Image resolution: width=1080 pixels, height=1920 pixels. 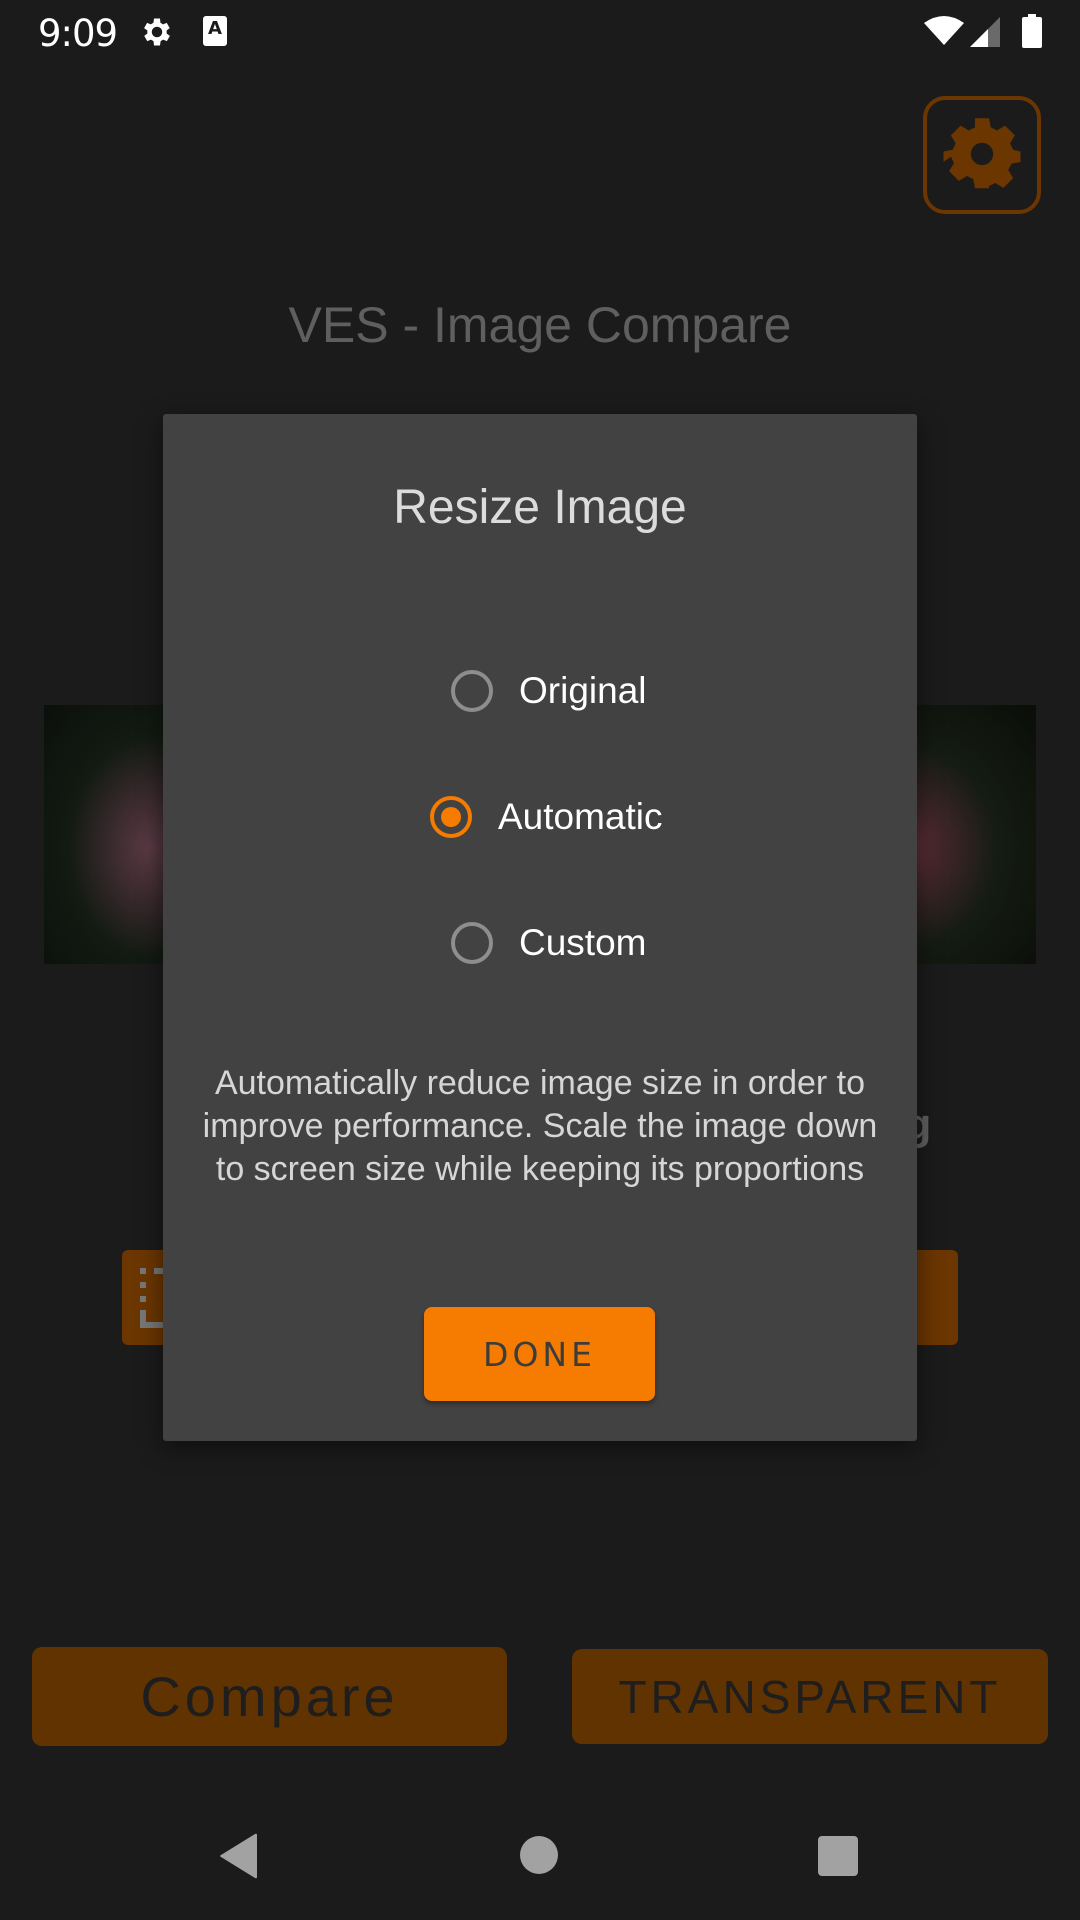 What do you see at coordinates (239, 1856) in the screenshot?
I see `nav-back-button` at bounding box center [239, 1856].